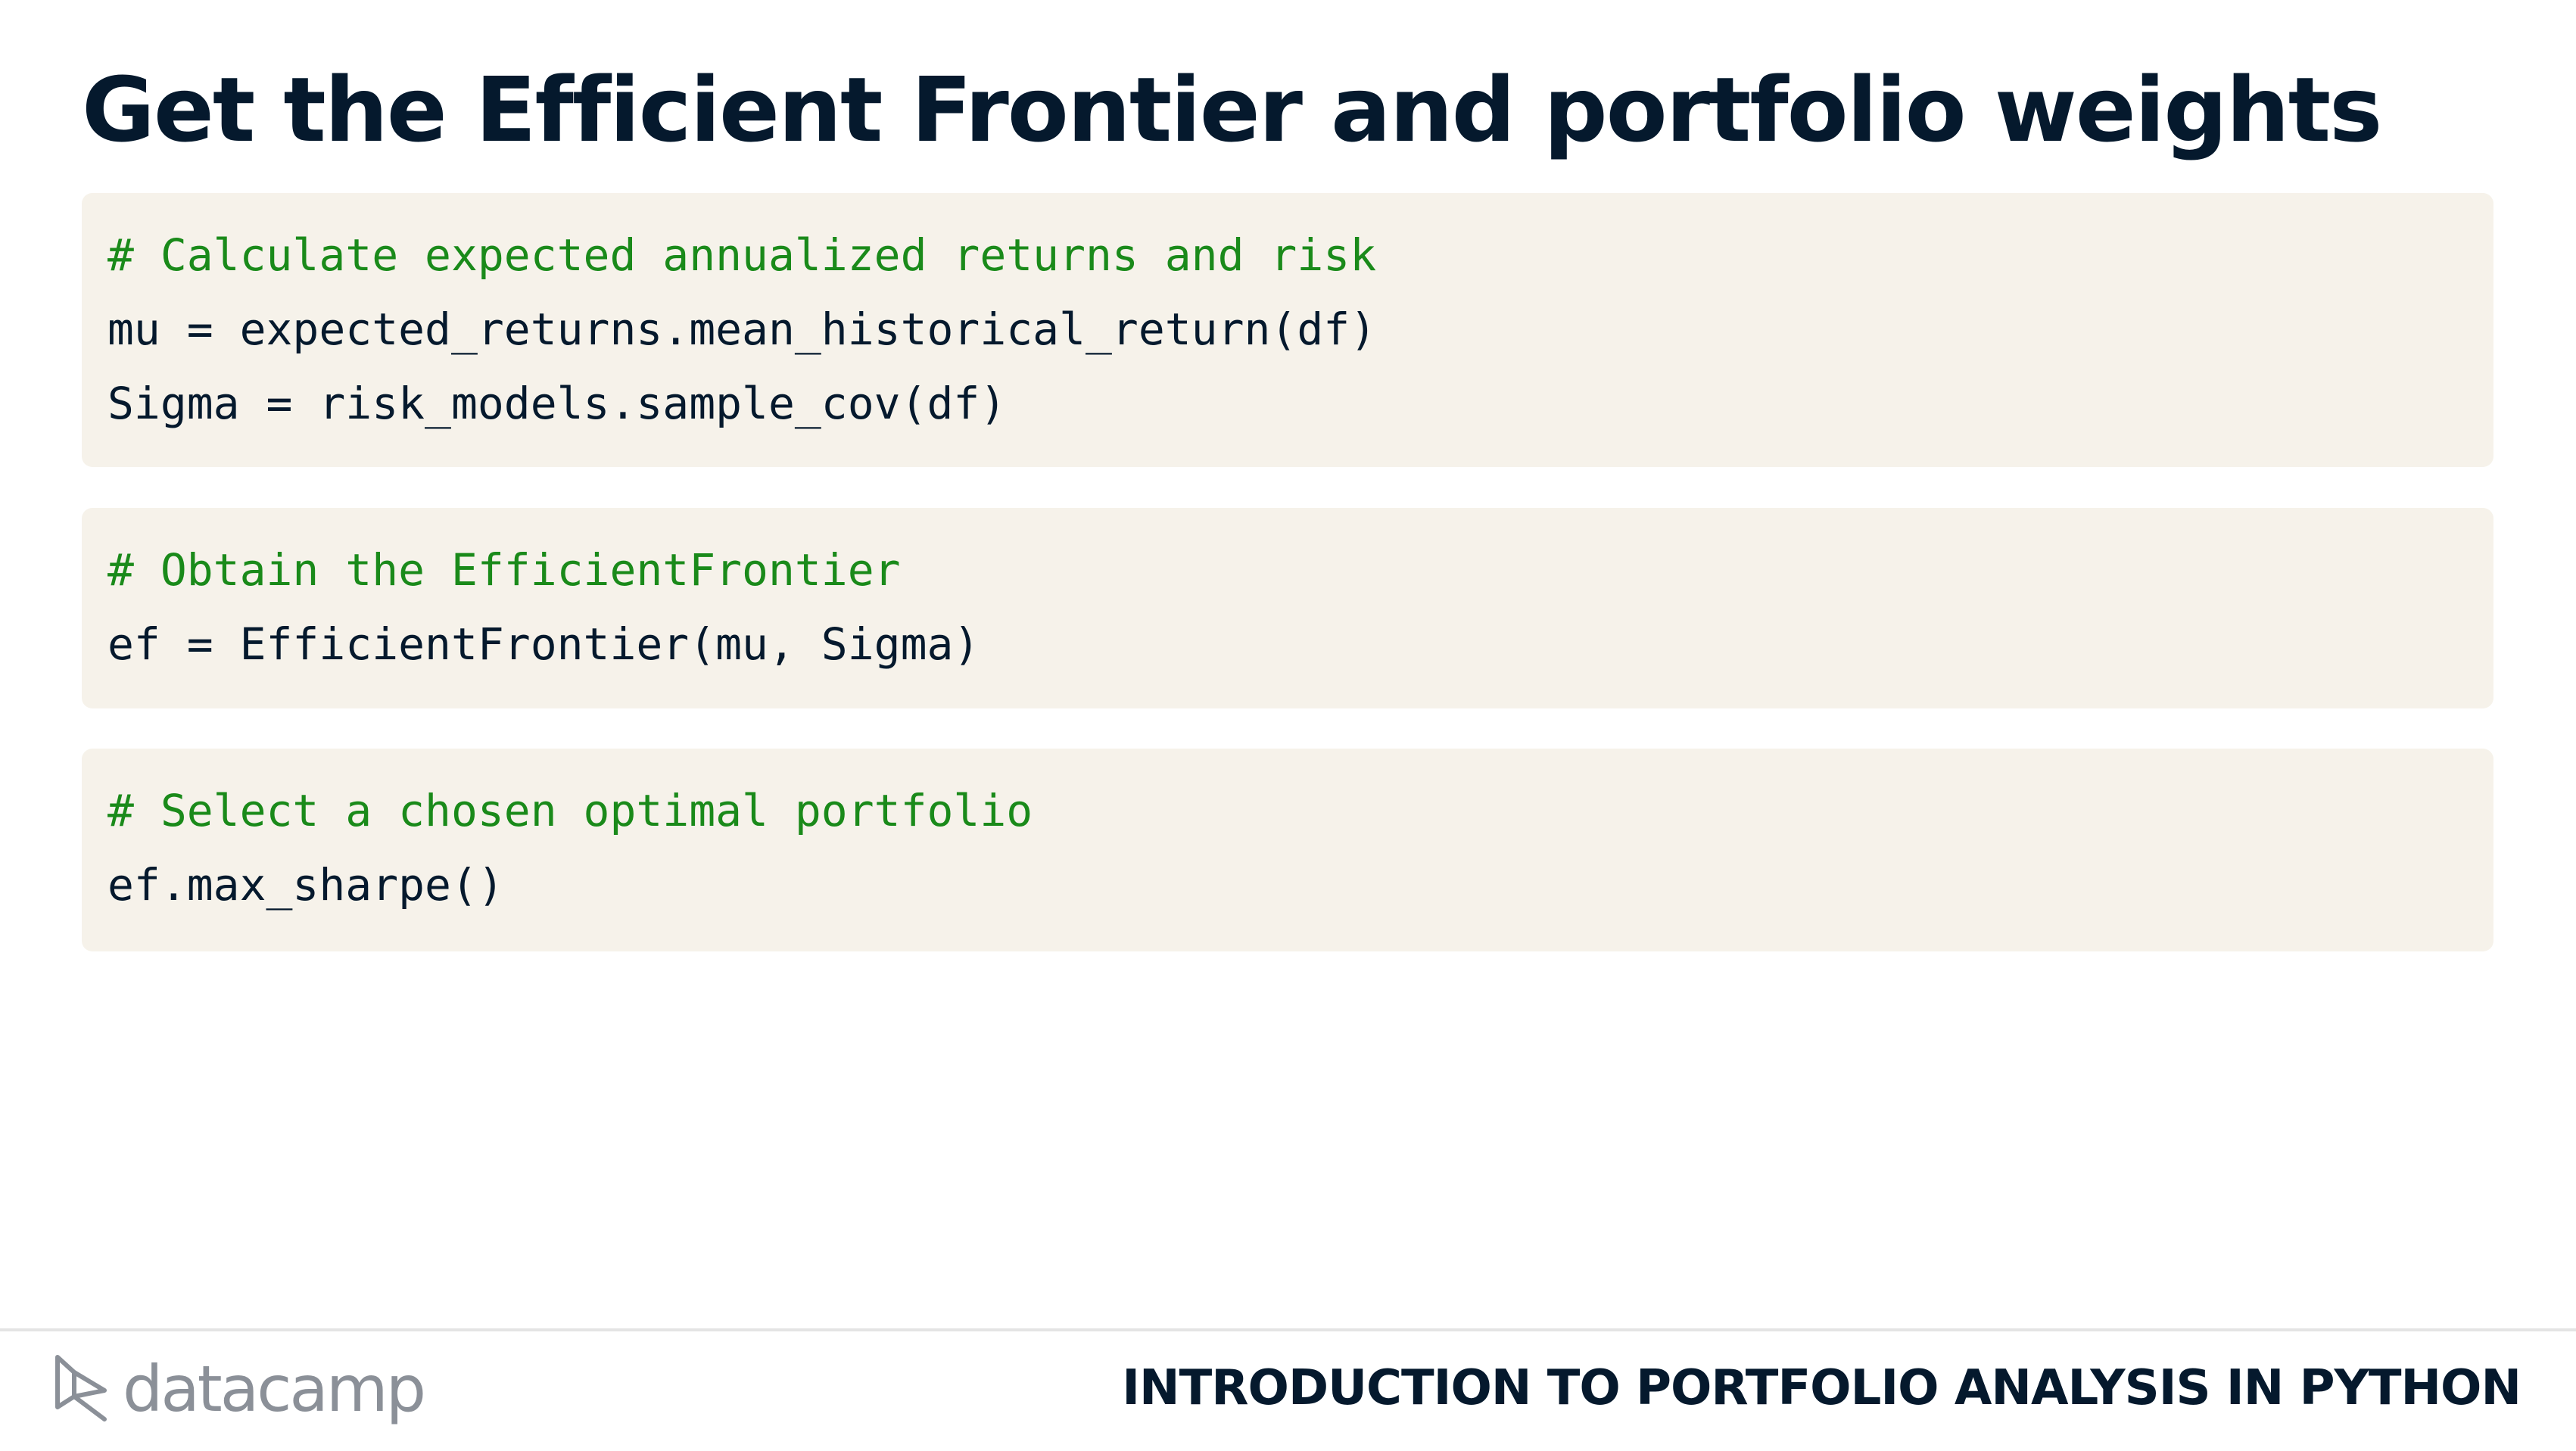 Image resolution: width=2576 pixels, height=1451 pixels. I want to click on footer-divider, so click(1288, 1329).